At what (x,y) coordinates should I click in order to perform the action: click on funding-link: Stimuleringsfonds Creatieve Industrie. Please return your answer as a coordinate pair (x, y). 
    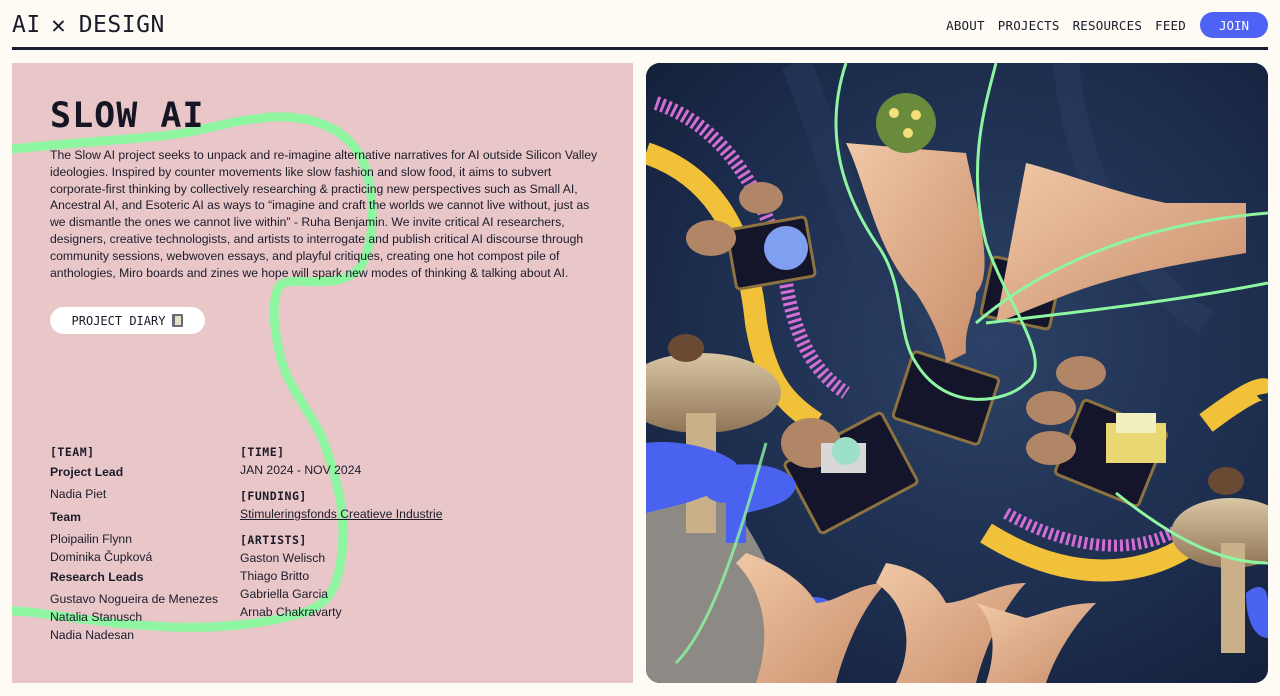
    Looking at the image, I should click on (390, 514).